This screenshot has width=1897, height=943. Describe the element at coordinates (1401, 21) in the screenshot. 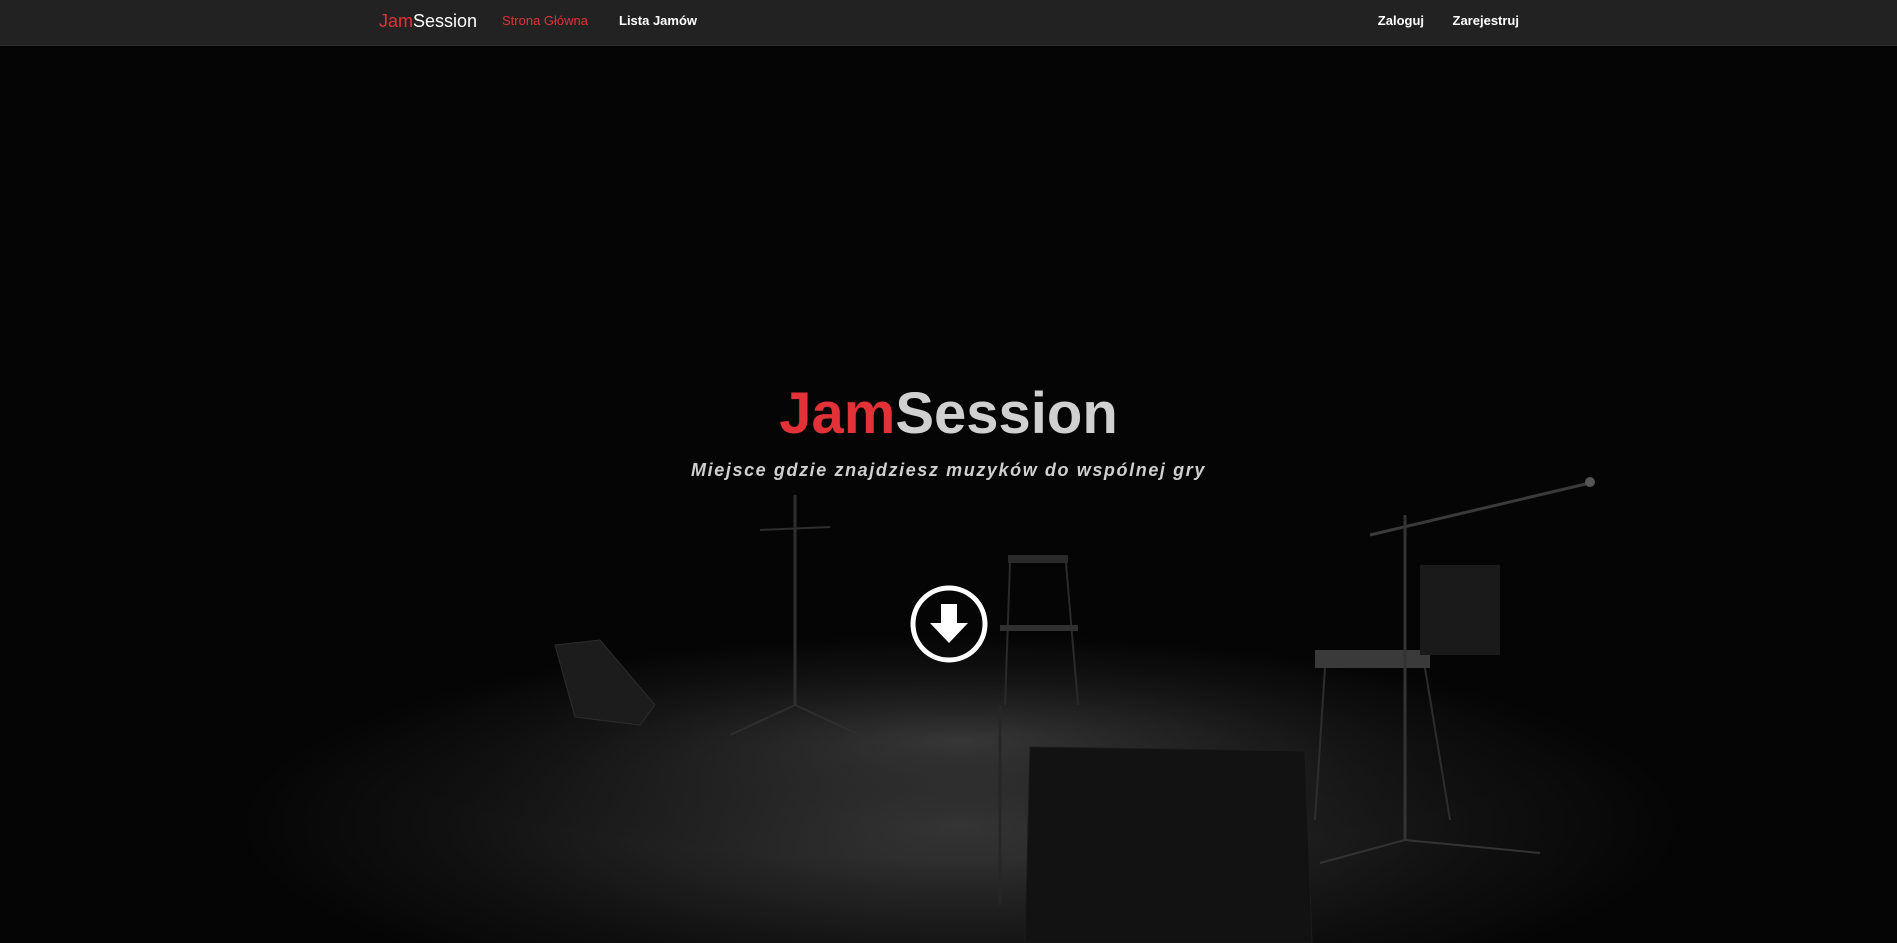

I see `nav-link-login: Zaloguj` at that location.